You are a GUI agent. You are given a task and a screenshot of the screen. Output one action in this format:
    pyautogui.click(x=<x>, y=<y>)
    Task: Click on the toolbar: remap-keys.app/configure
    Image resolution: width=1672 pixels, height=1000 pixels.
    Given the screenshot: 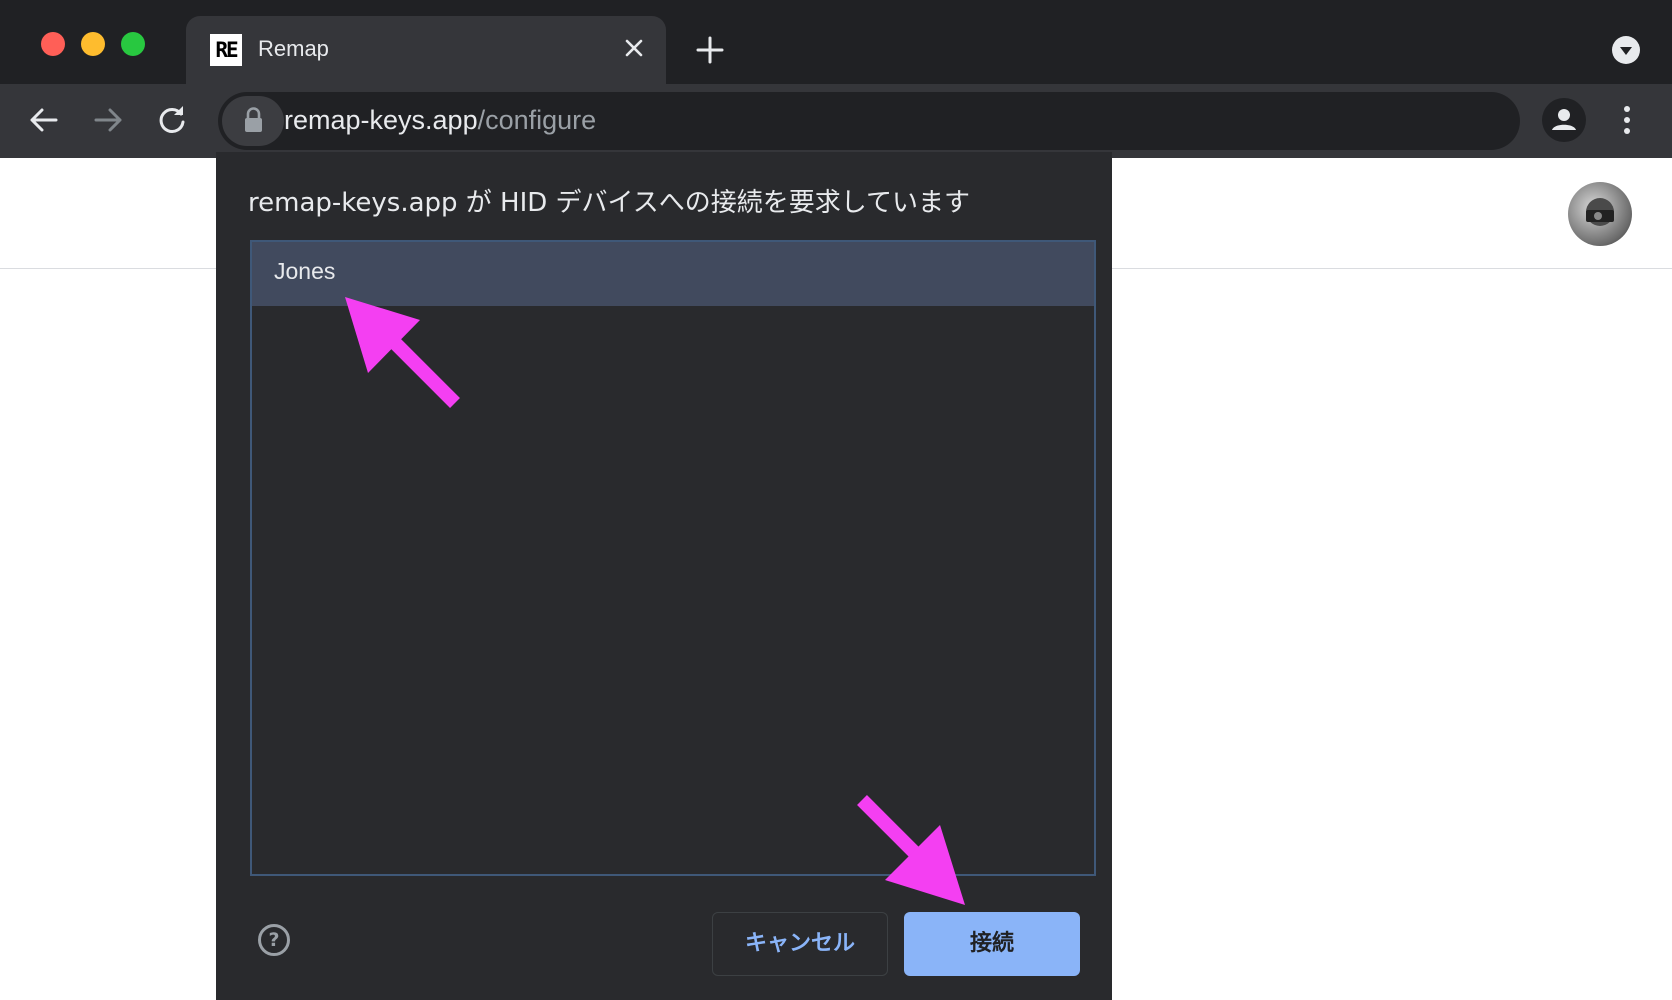 What is the action you would take?
    pyautogui.click(x=836, y=121)
    